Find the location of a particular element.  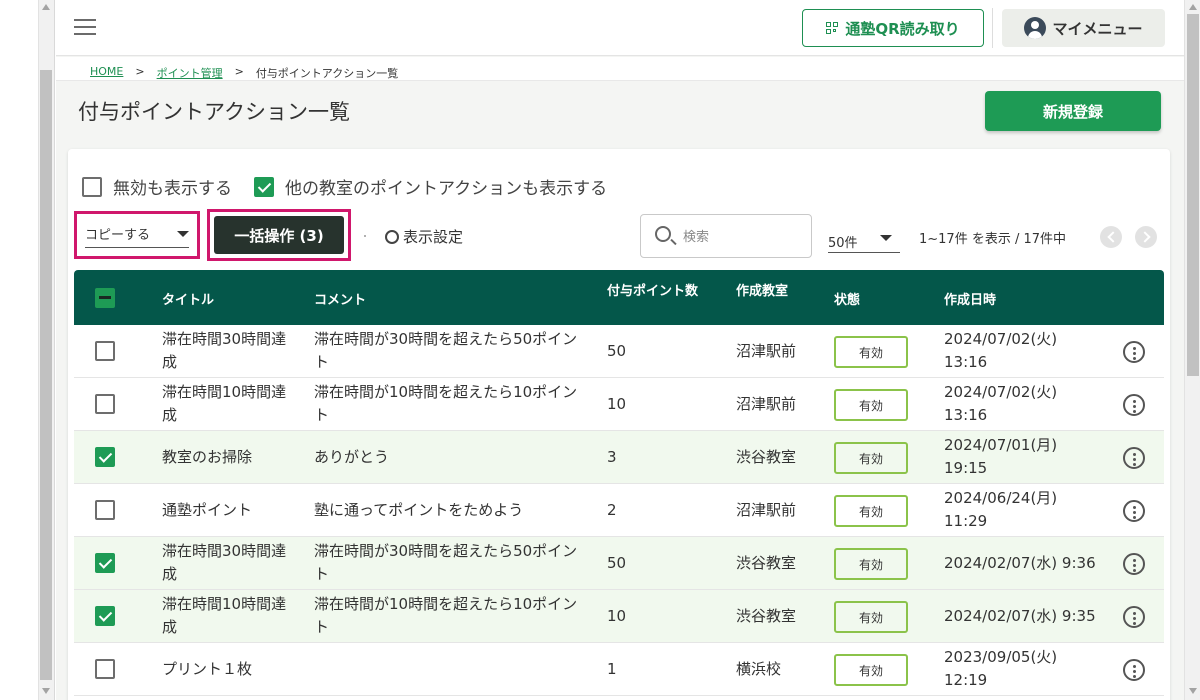

row-title: プリント１枚 is located at coordinates (207, 669).